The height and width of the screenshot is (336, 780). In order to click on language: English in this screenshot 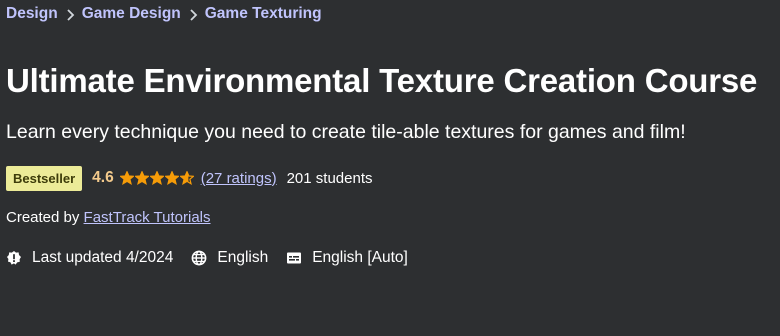, I will do `click(229, 258)`.